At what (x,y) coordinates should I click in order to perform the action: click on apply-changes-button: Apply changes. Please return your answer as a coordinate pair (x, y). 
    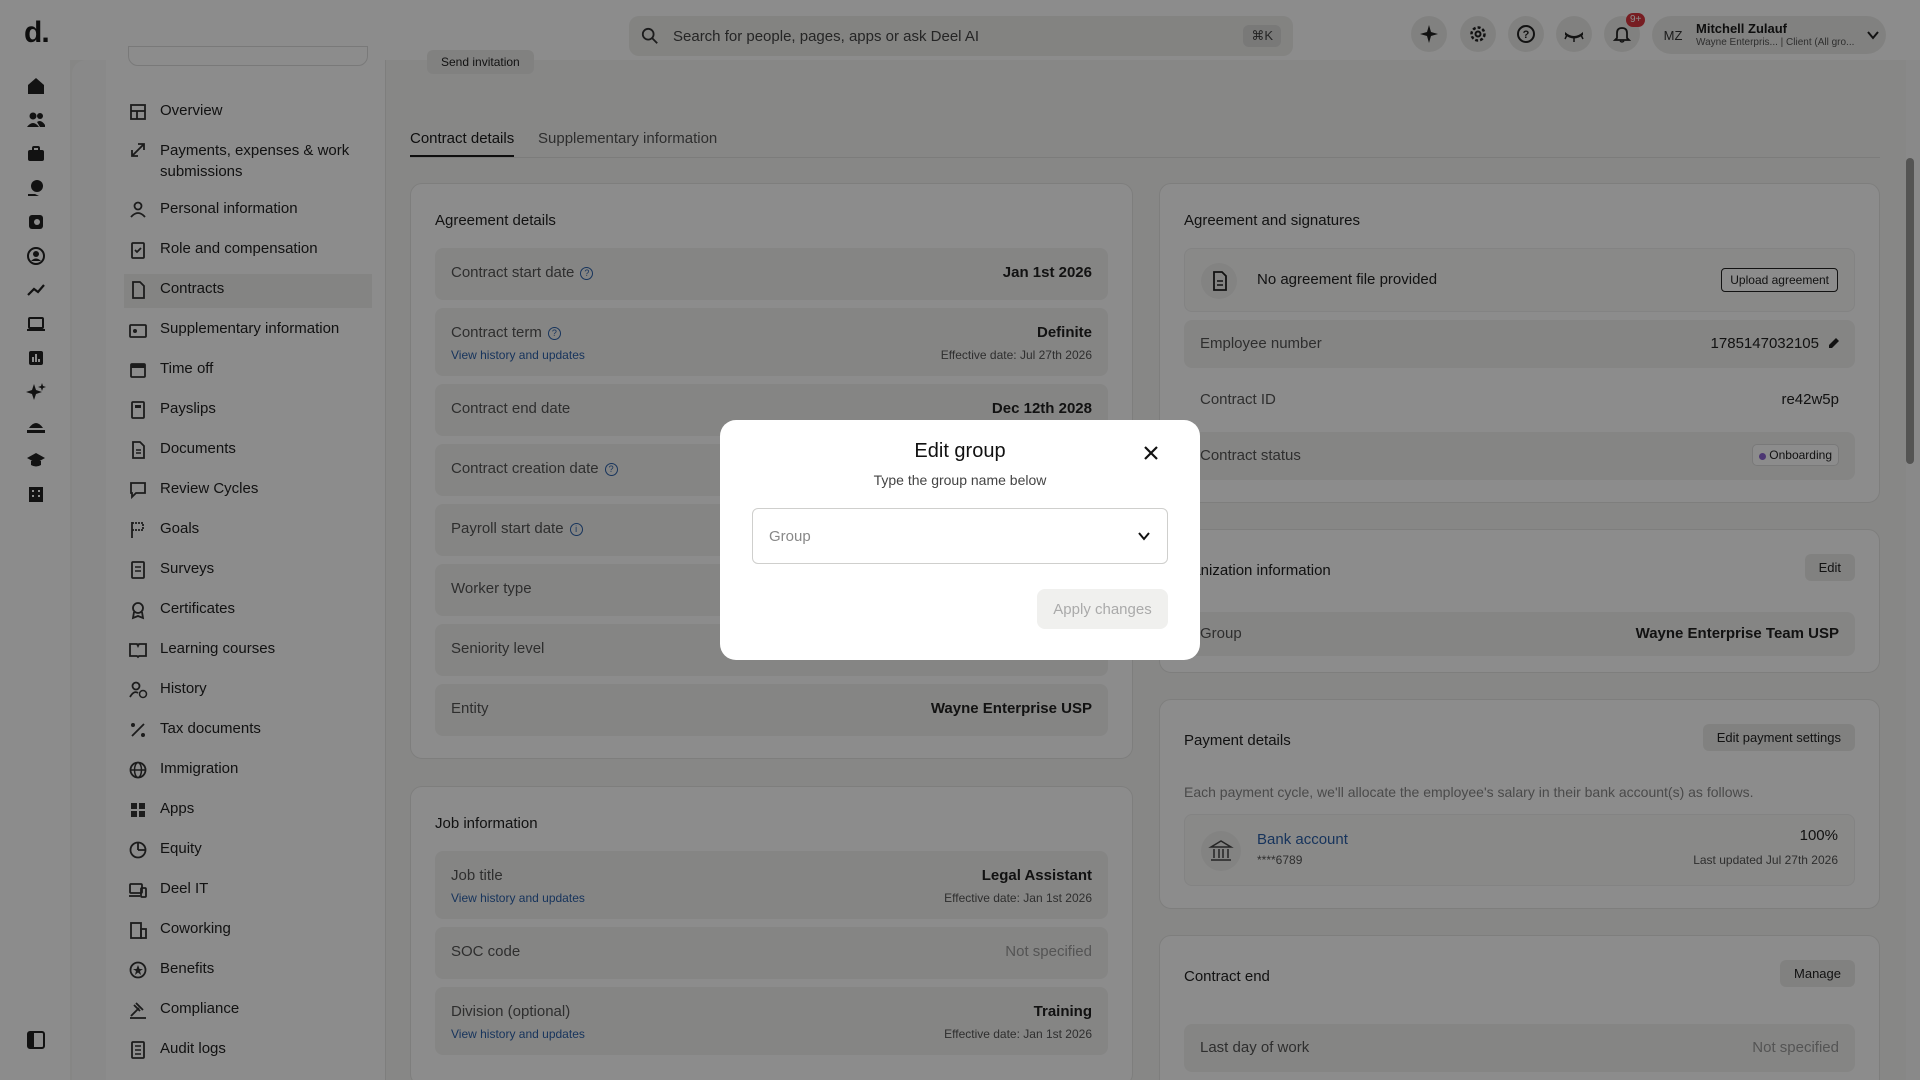
    Looking at the image, I should click on (1102, 609).